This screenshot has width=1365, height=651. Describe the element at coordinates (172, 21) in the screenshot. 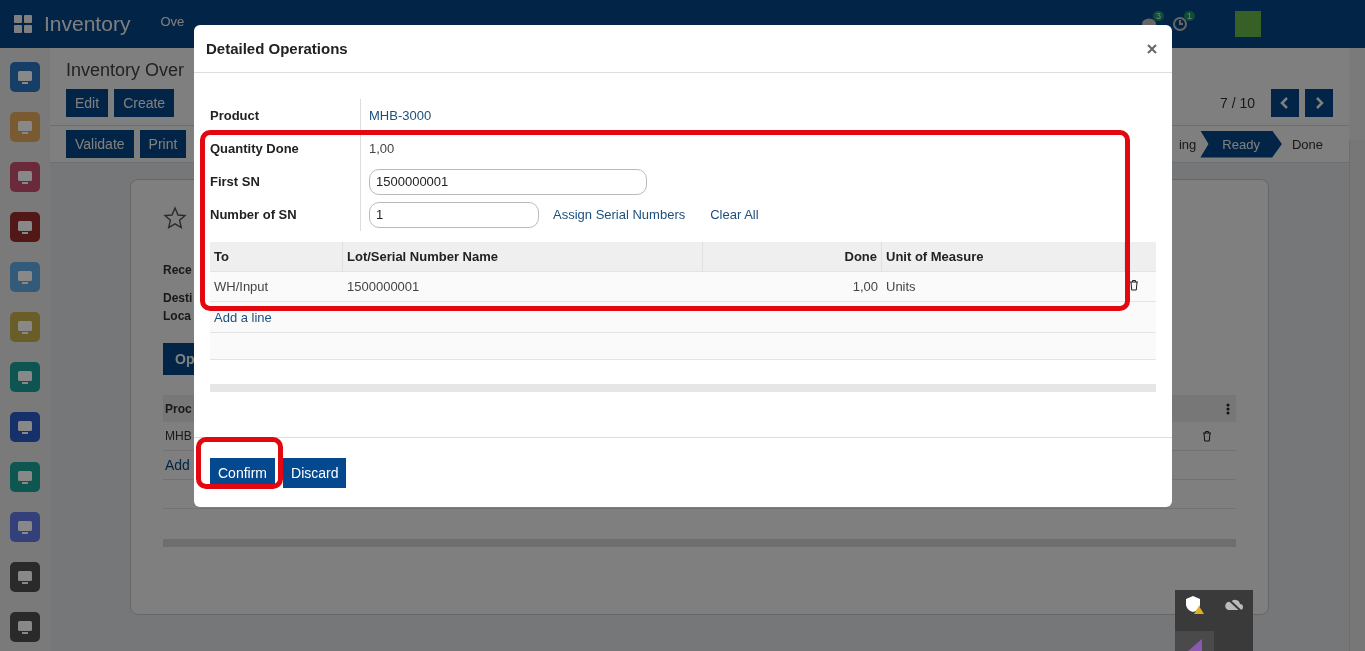

I see `menu-item: Ove` at that location.